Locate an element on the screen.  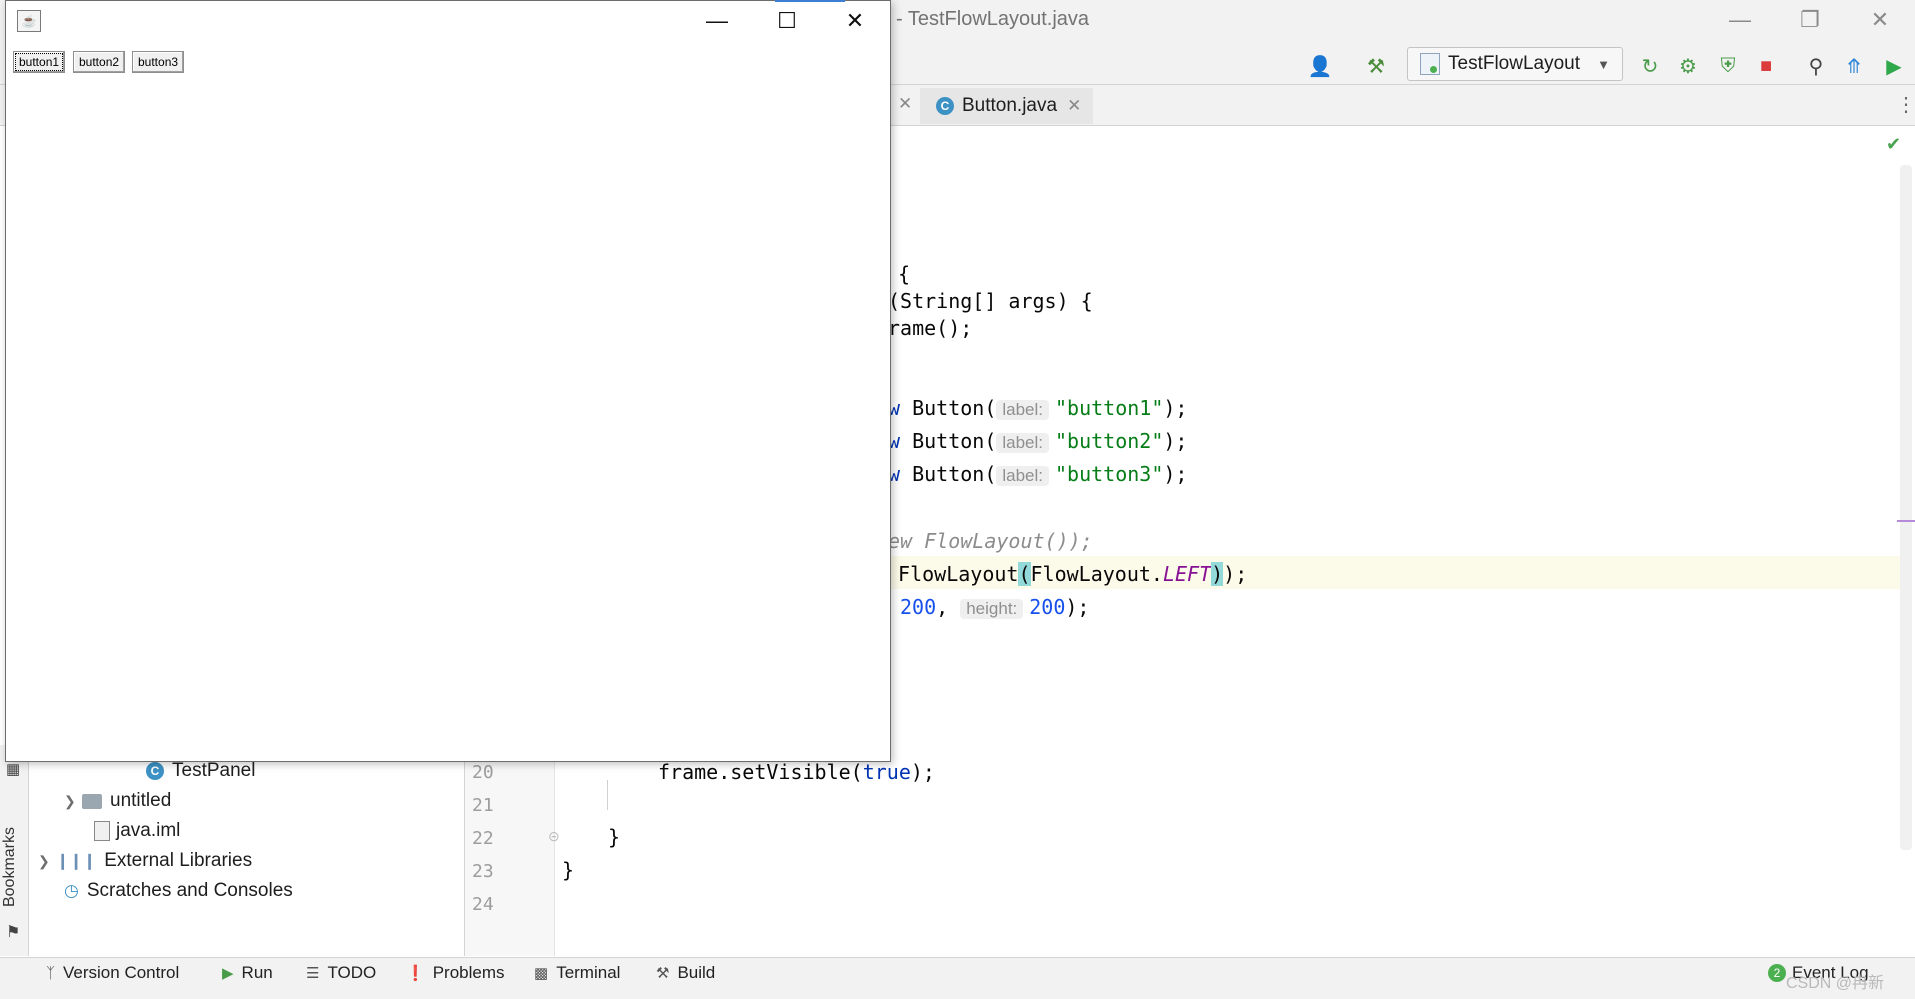
frame-maximize-icon: ☐ is located at coordinates (787, 21).